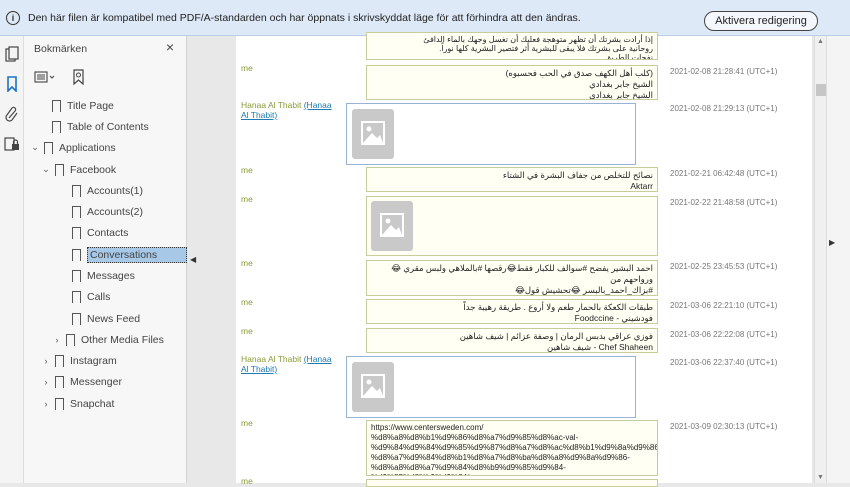 This screenshot has height=487, width=850. I want to click on bookmark-item-messenger: › Messenger, so click(81, 381).